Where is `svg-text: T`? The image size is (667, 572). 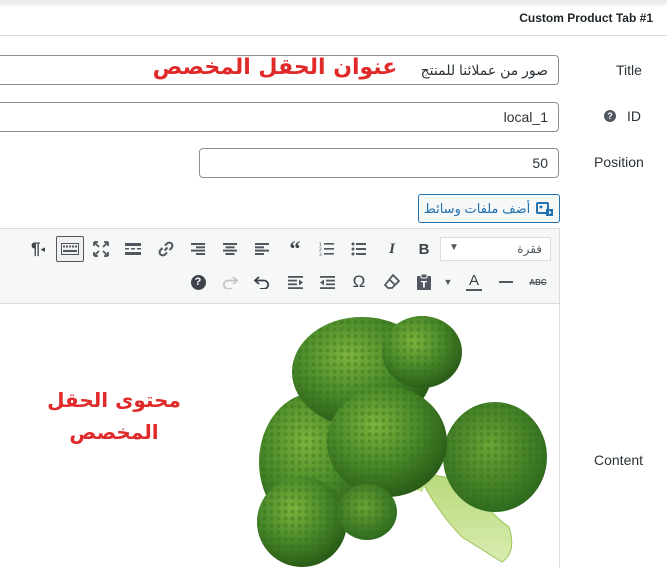 svg-text: T is located at coordinates (424, 286).